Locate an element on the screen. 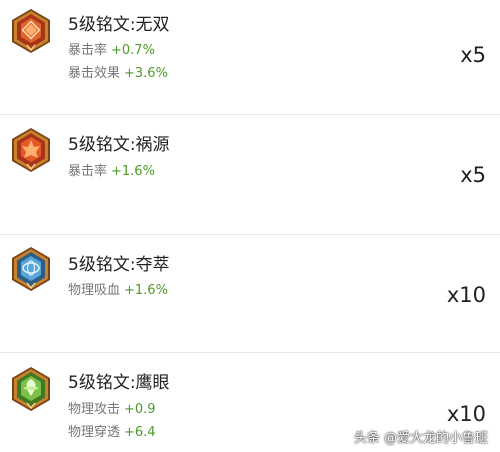  rune-stat: 暴击率 +1.6% is located at coordinates (111, 169).